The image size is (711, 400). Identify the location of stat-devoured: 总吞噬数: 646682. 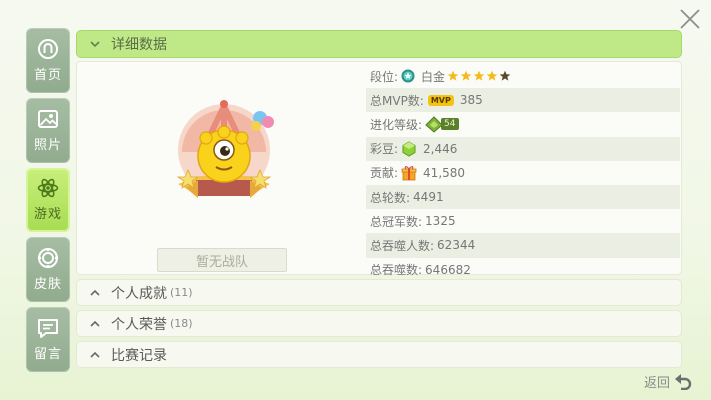
(523, 270).